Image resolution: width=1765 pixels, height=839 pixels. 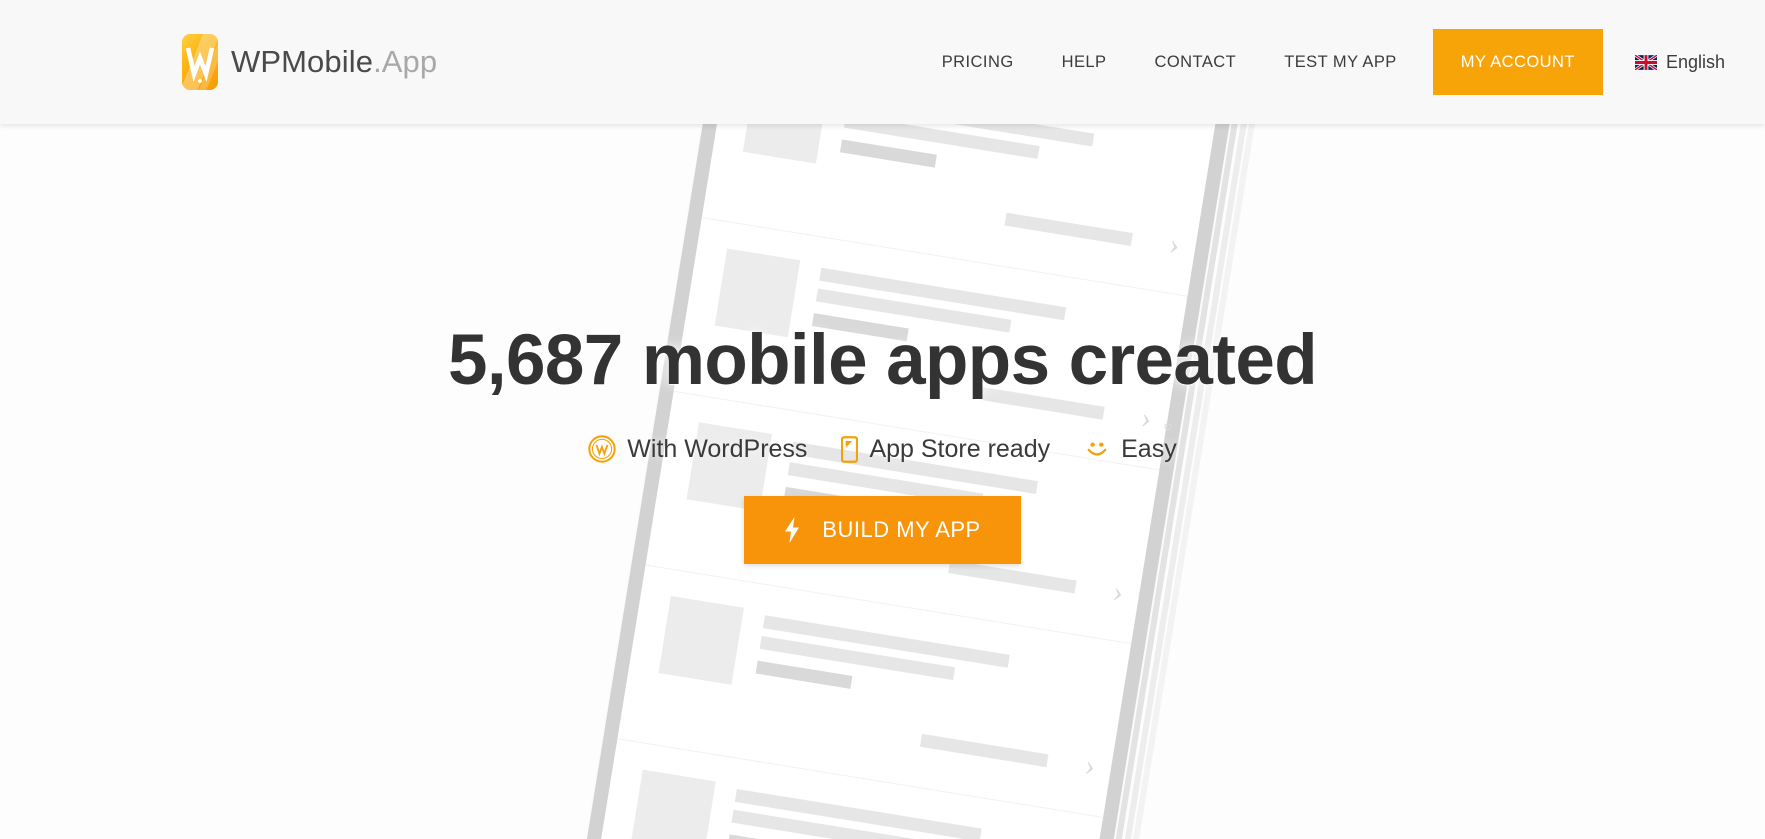 I want to click on uk-flag-icon, so click(x=1645, y=62).